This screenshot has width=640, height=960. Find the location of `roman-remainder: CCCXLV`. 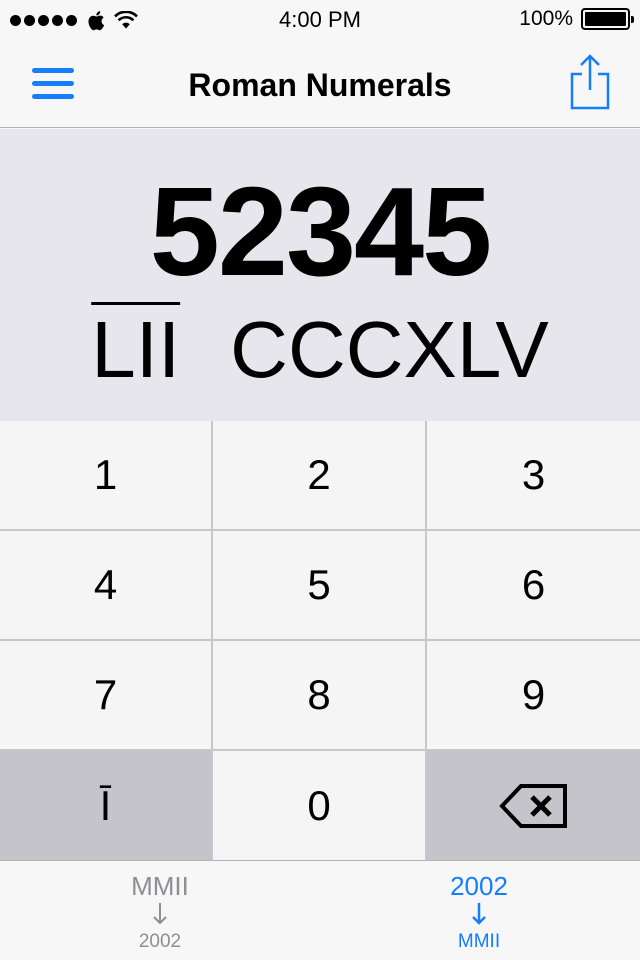

roman-remainder: CCCXLV is located at coordinates (389, 349).